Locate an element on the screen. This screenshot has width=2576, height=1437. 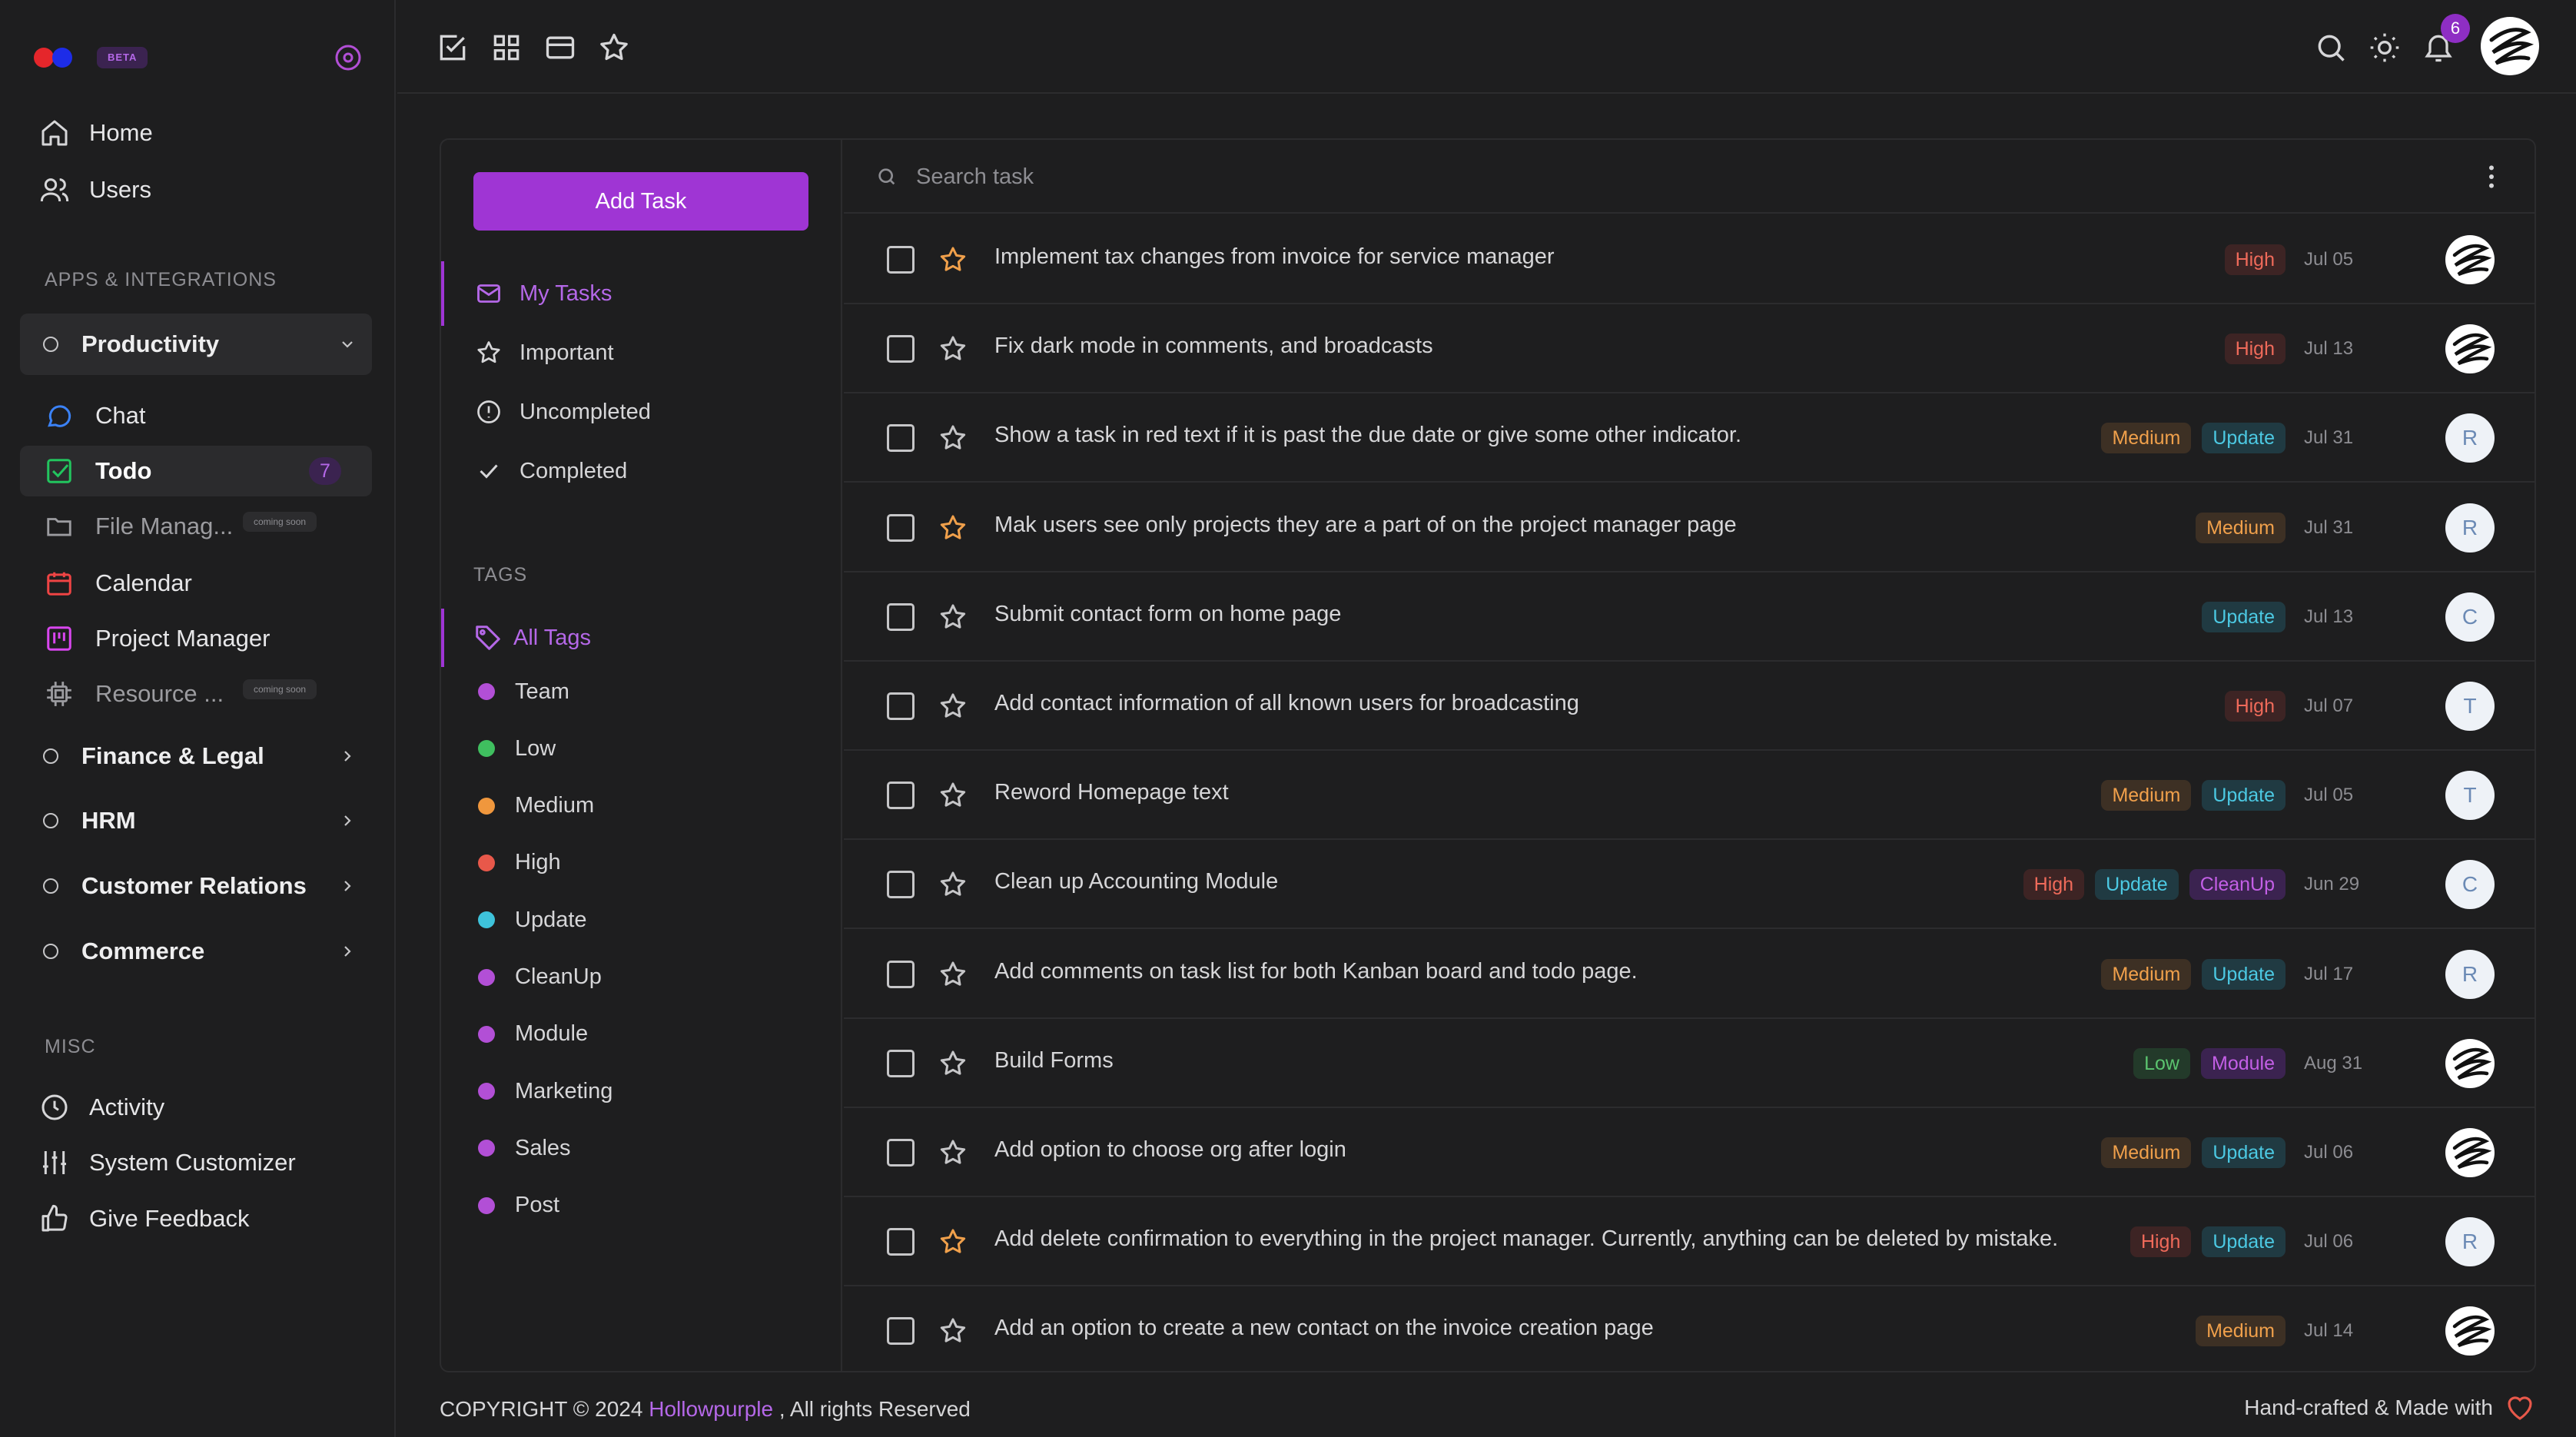
filter-my-tasks: My Tasks is located at coordinates (641, 294).